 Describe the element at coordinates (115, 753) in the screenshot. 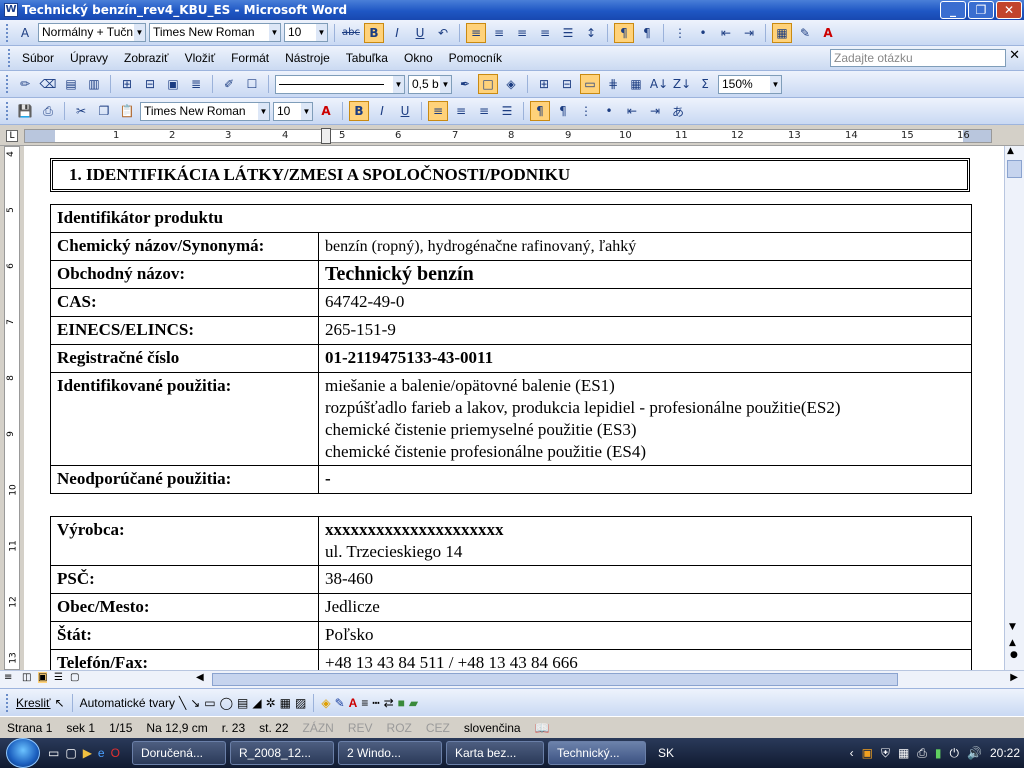

I see `opera-icon: O` at that location.